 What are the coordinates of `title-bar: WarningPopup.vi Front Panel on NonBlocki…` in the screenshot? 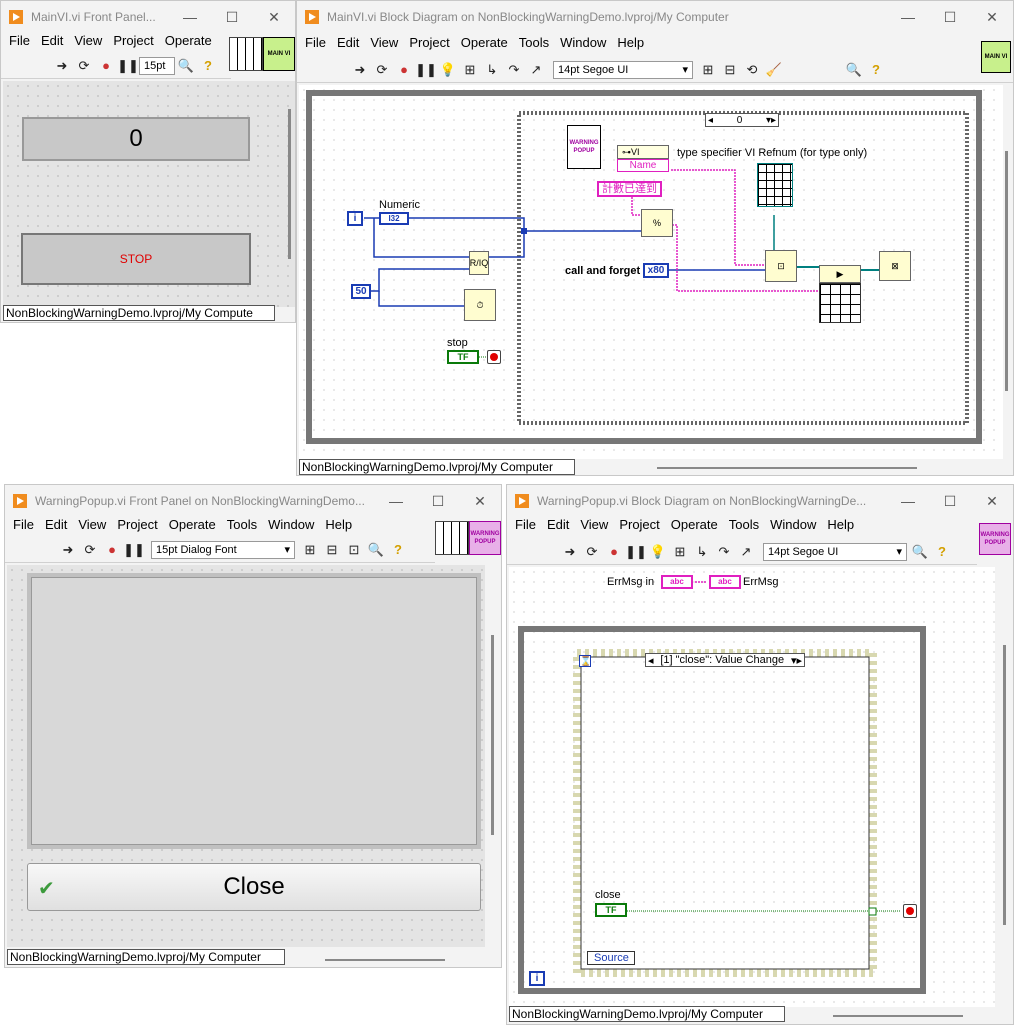 It's located at (253, 501).